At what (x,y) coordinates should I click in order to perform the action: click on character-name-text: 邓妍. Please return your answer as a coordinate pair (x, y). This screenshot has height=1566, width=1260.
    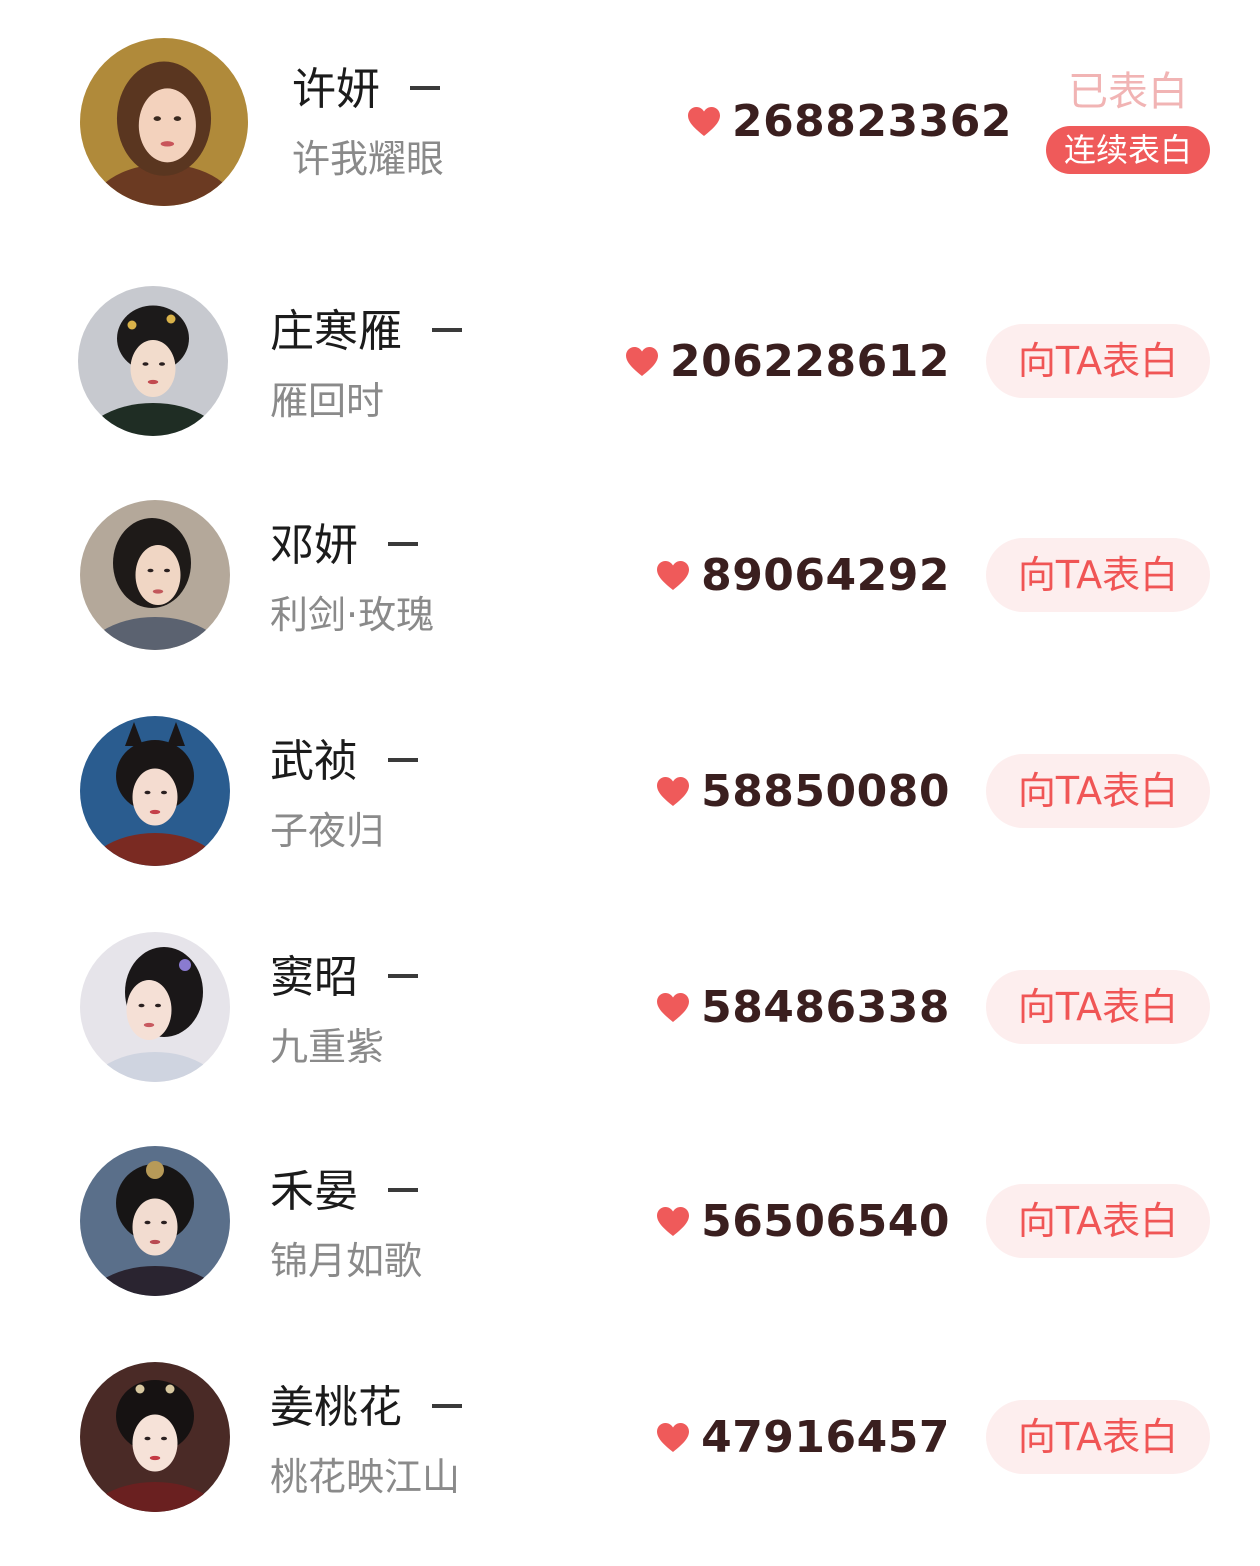
    Looking at the image, I should click on (314, 545).